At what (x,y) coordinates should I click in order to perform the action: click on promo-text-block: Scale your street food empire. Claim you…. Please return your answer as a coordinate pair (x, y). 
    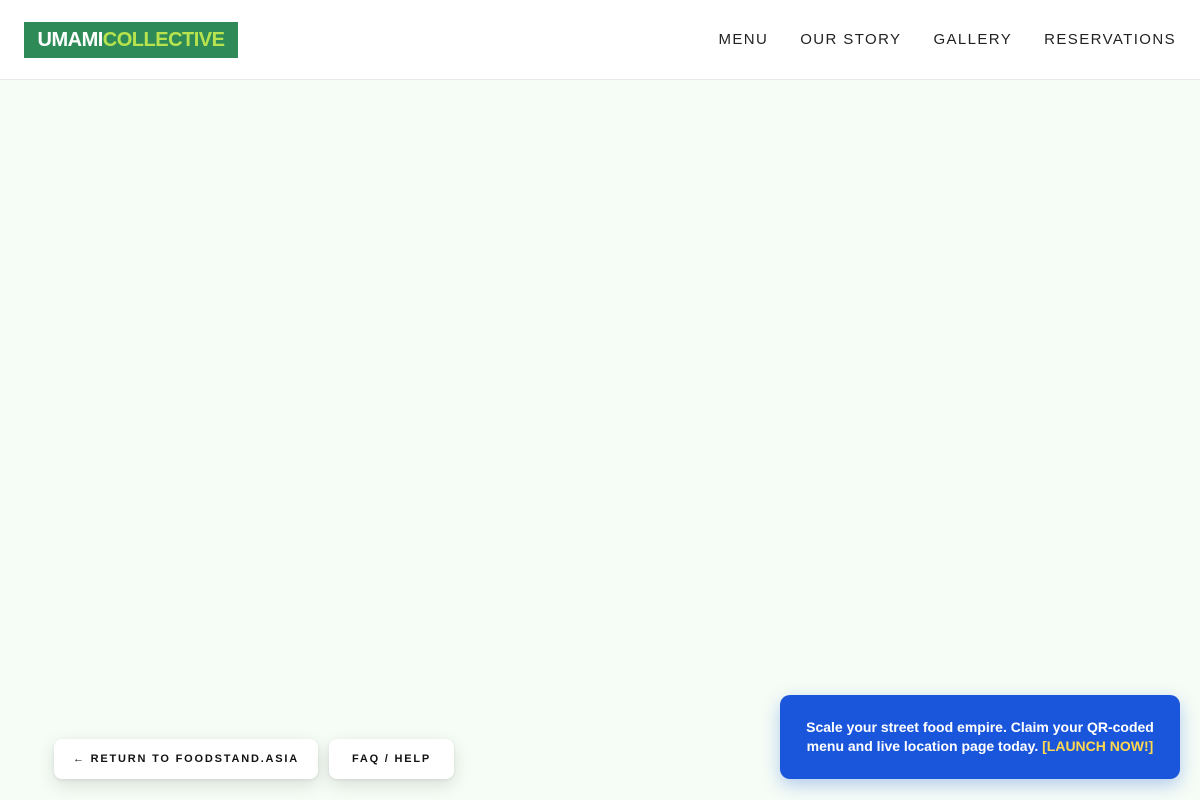
    Looking at the image, I should click on (980, 737).